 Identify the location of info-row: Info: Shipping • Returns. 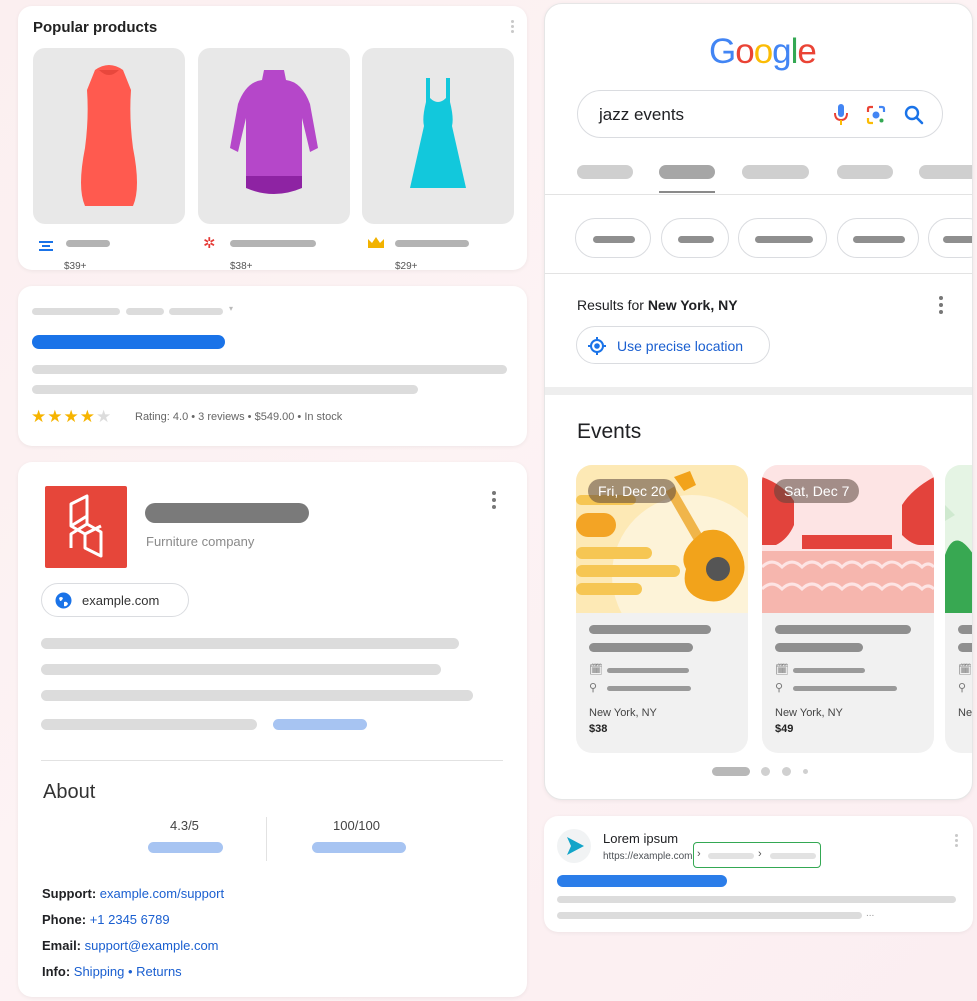
(112, 971).